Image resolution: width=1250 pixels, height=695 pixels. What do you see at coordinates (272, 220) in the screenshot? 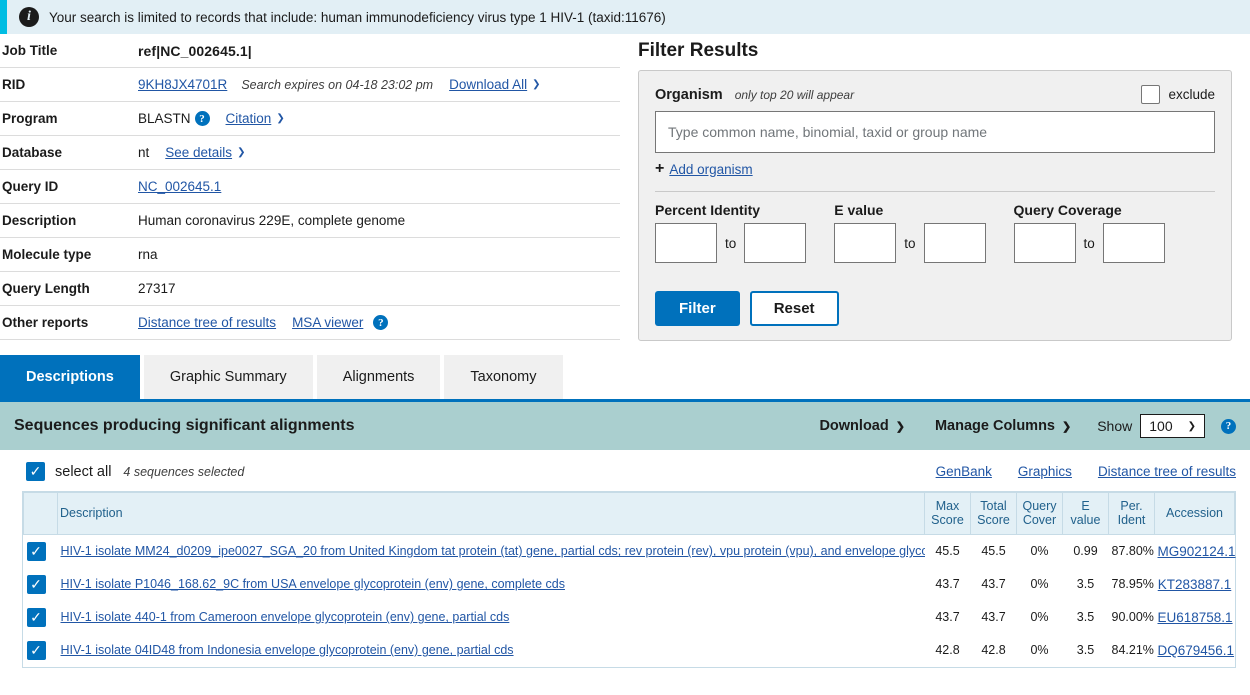
I see `description-value: Human coronavirus 229E, complete genome` at bounding box center [272, 220].